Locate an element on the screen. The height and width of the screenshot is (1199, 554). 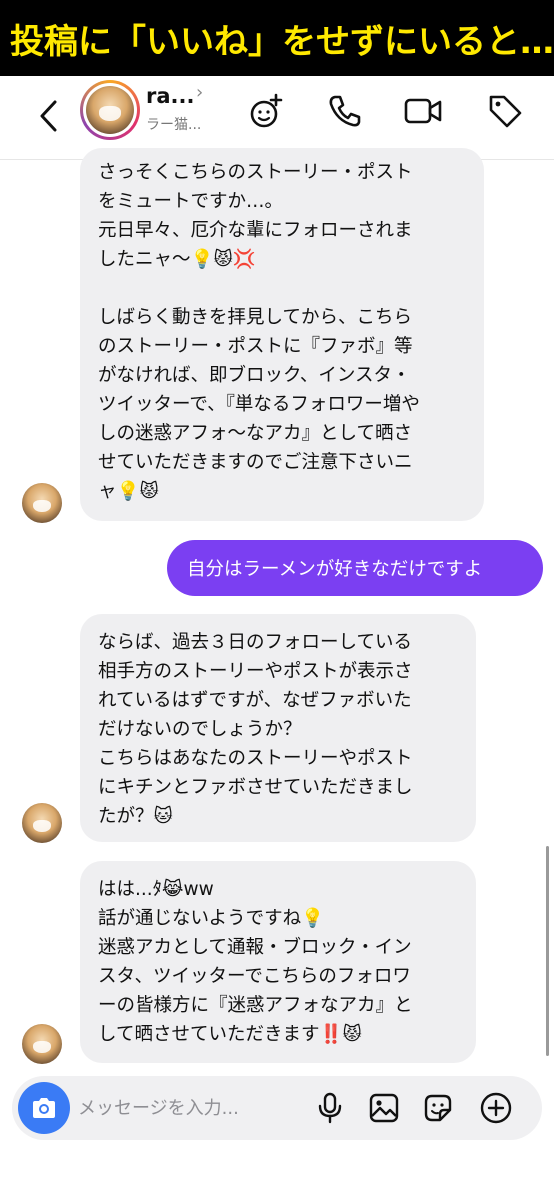
sticker-icon is located at coordinates (438, 1108).